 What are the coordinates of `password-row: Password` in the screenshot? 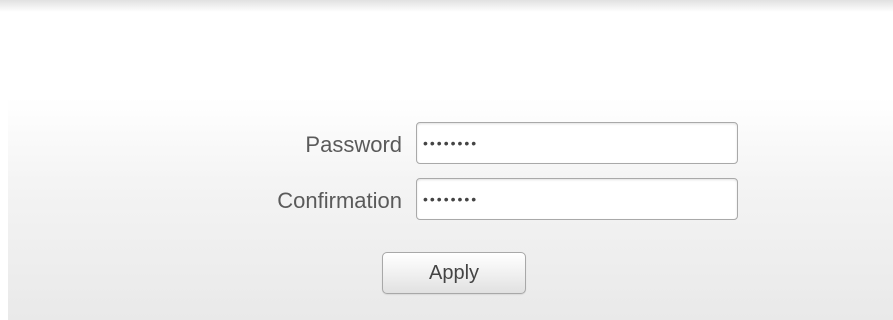 It's located at (450, 144).